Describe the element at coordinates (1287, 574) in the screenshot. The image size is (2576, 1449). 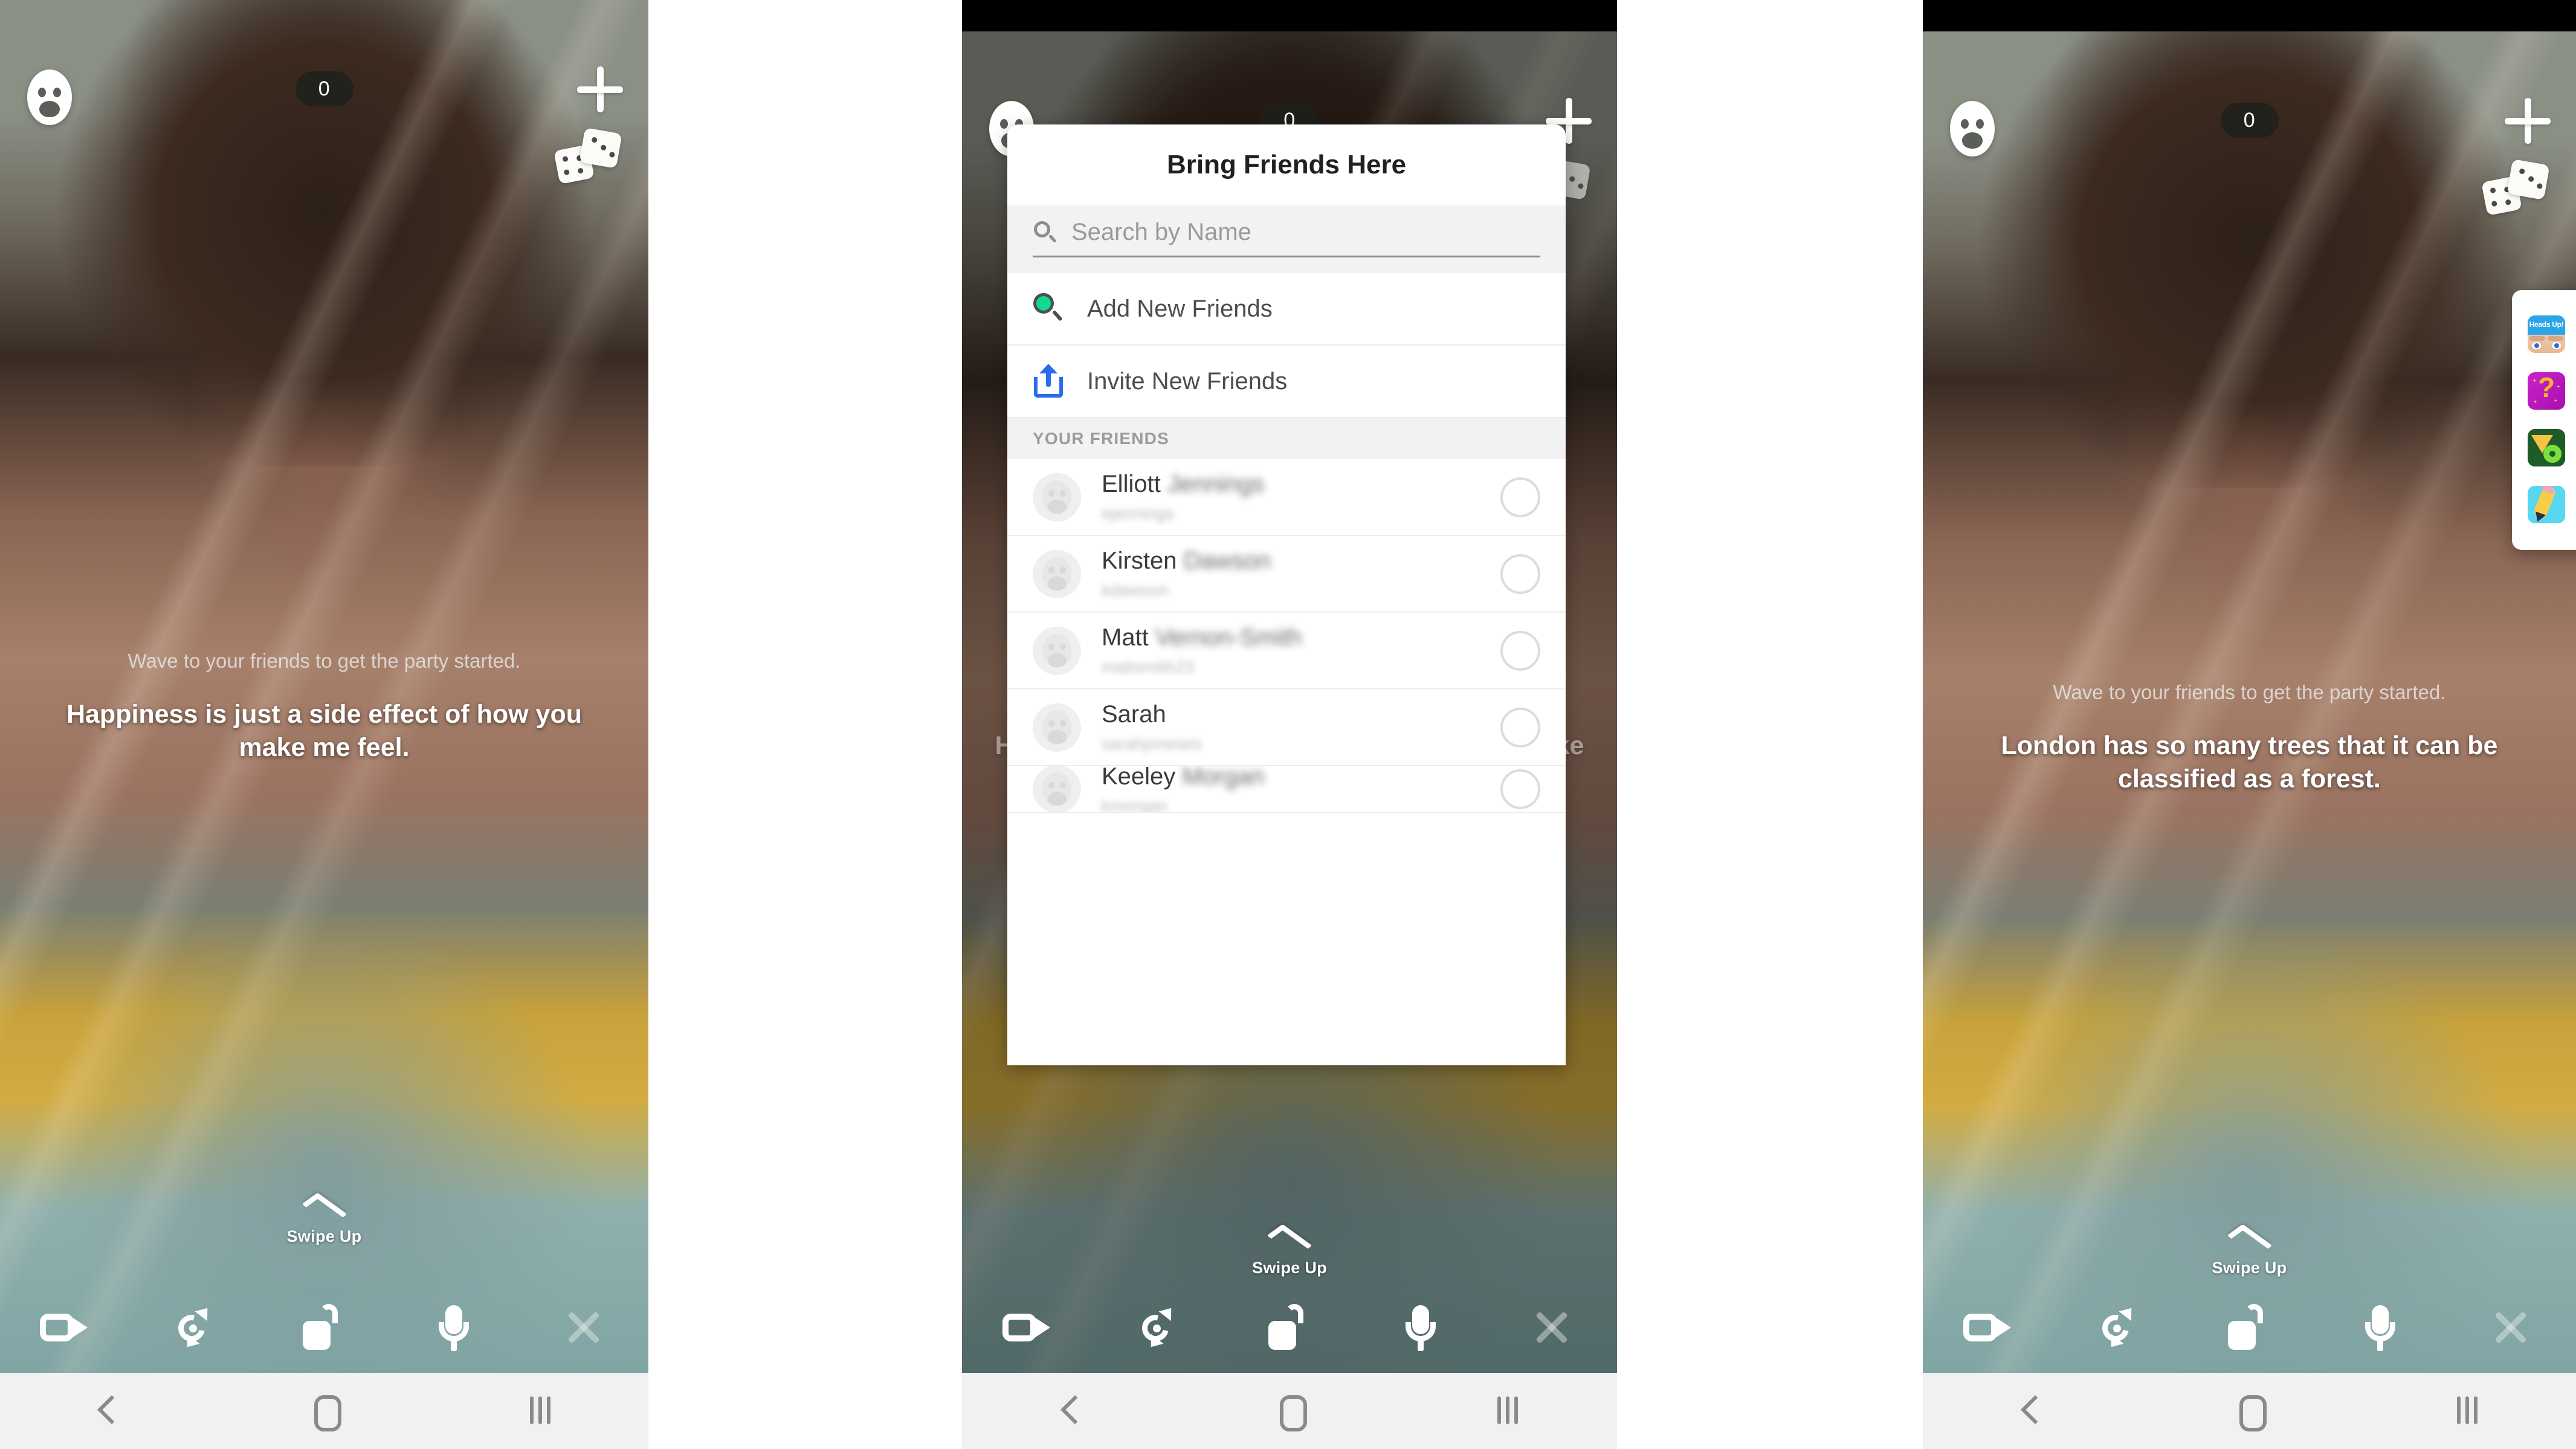
I see `friend-list-item: Kirsten Dawson kdawson` at that location.